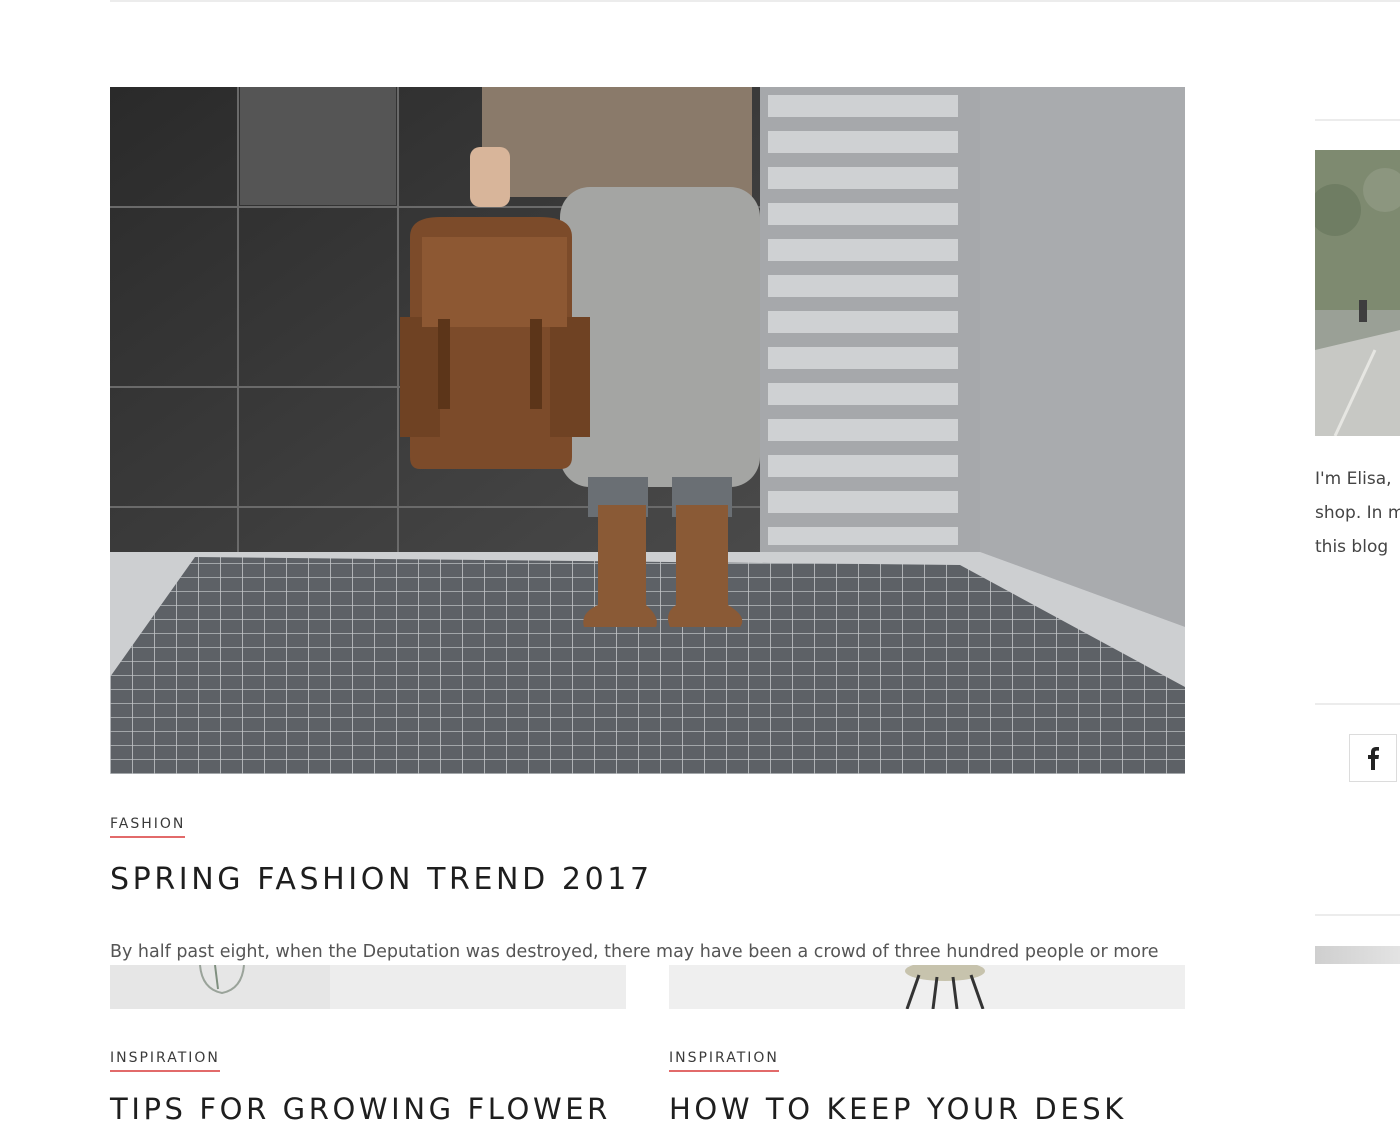 Image resolution: width=1400 pixels, height=1126 pixels. What do you see at coordinates (755, 1) in the screenshot?
I see `header-divider` at bounding box center [755, 1].